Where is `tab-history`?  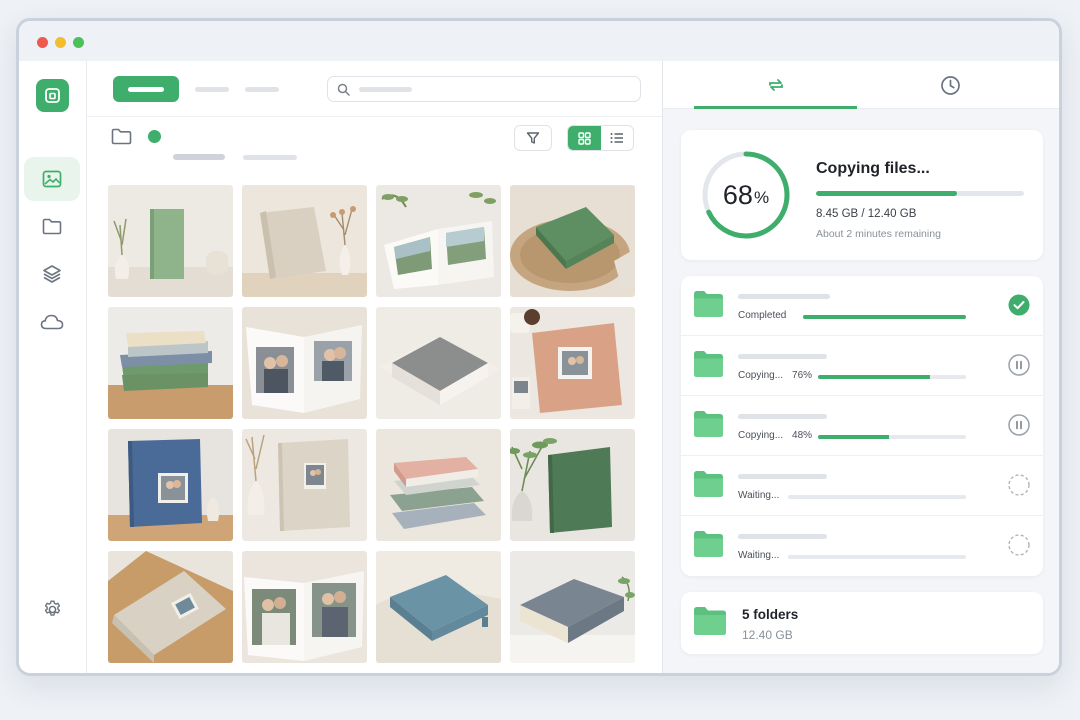 tab-history is located at coordinates (950, 85).